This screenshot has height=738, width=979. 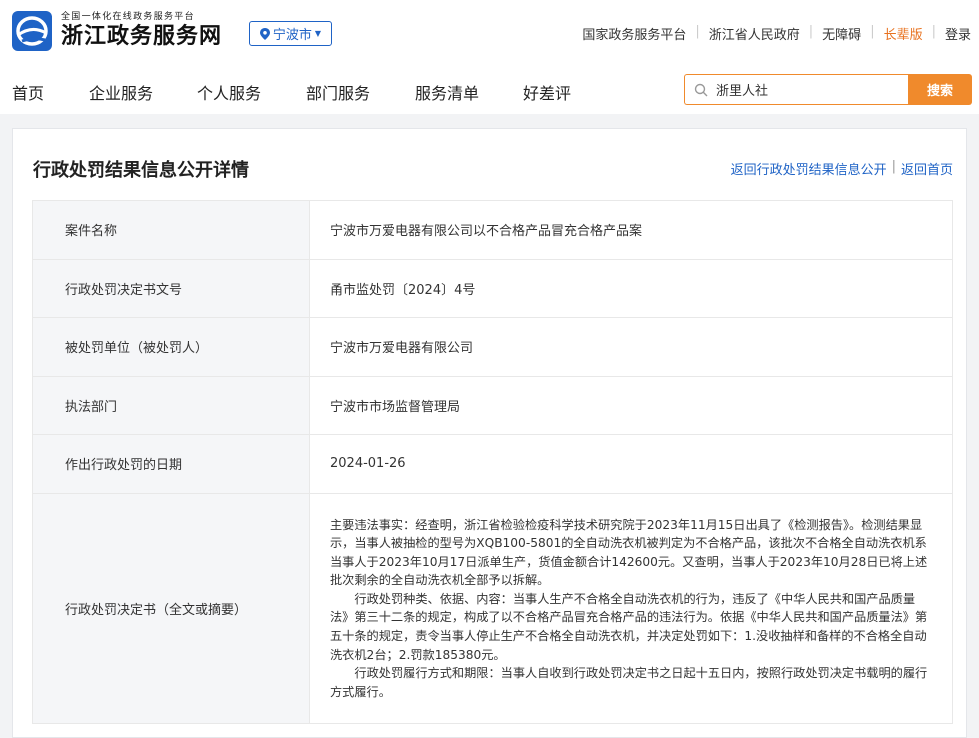 What do you see at coordinates (903, 33) in the screenshot?
I see `link-elder-version: 长辈版` at bounding box center [903, 33].